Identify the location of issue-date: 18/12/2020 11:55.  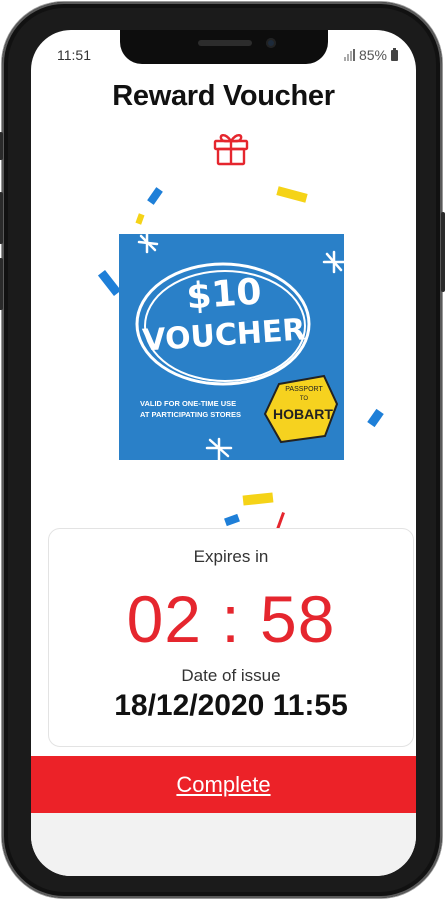
(231, 705).